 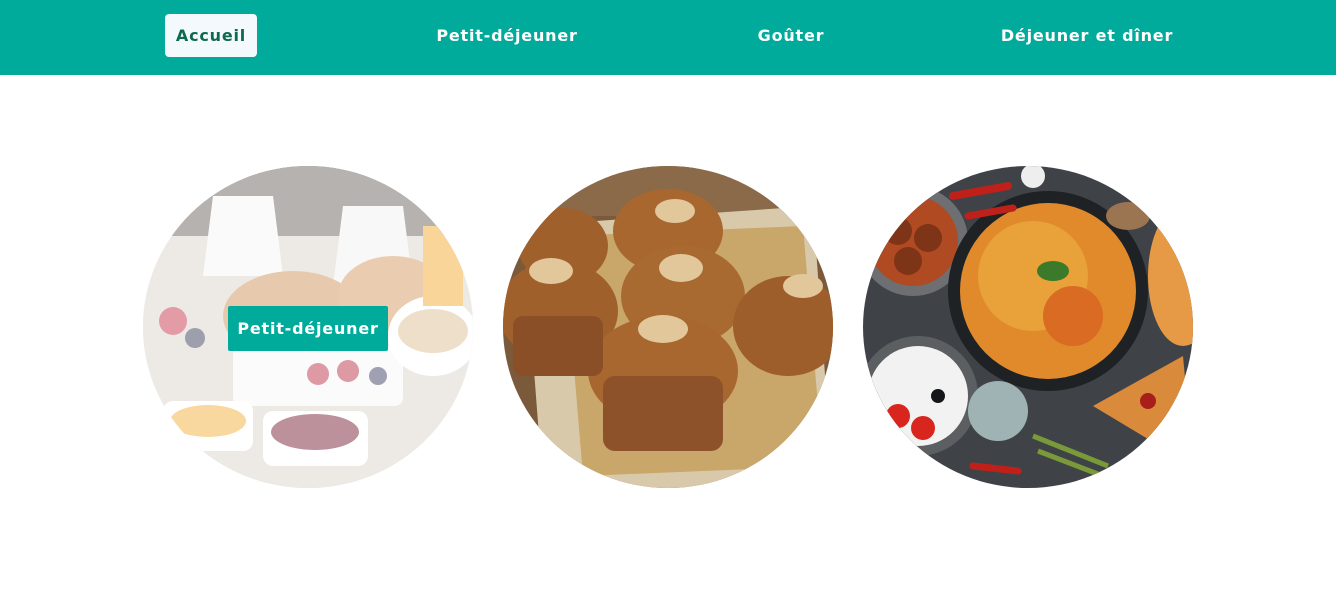 I want to click on category-label-petit-dejeuner: Petit-déjeuner, so click(x=308, y=328).